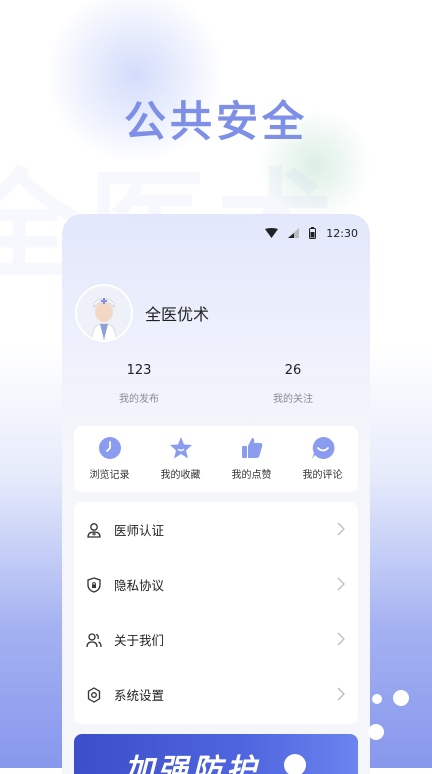  I want to click on doctor-avatar-icon, so click(104, 313).